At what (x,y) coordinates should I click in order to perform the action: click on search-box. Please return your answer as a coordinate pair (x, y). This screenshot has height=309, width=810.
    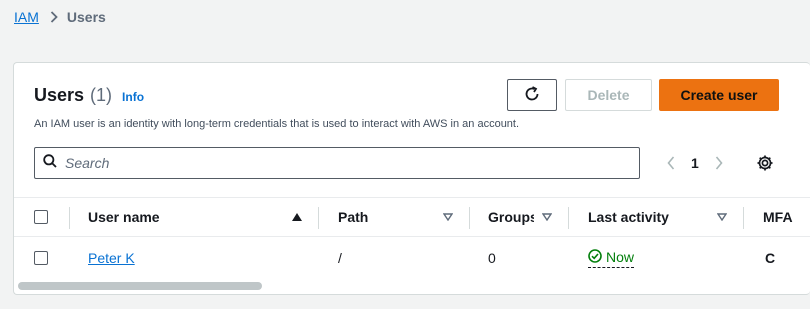
    Looking at the image, I should click on (337, 163).